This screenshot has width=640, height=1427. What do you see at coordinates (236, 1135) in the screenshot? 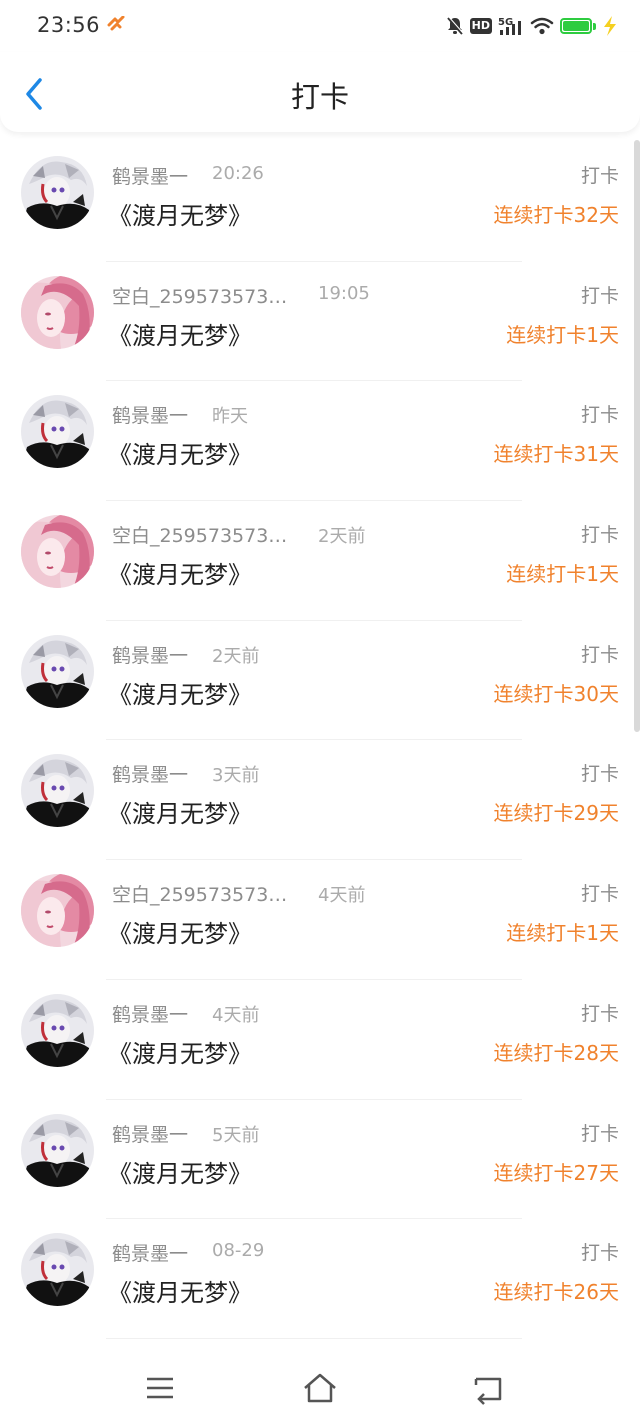
I see `checkin-time: 5天前` at bounding box center [236, 1135].